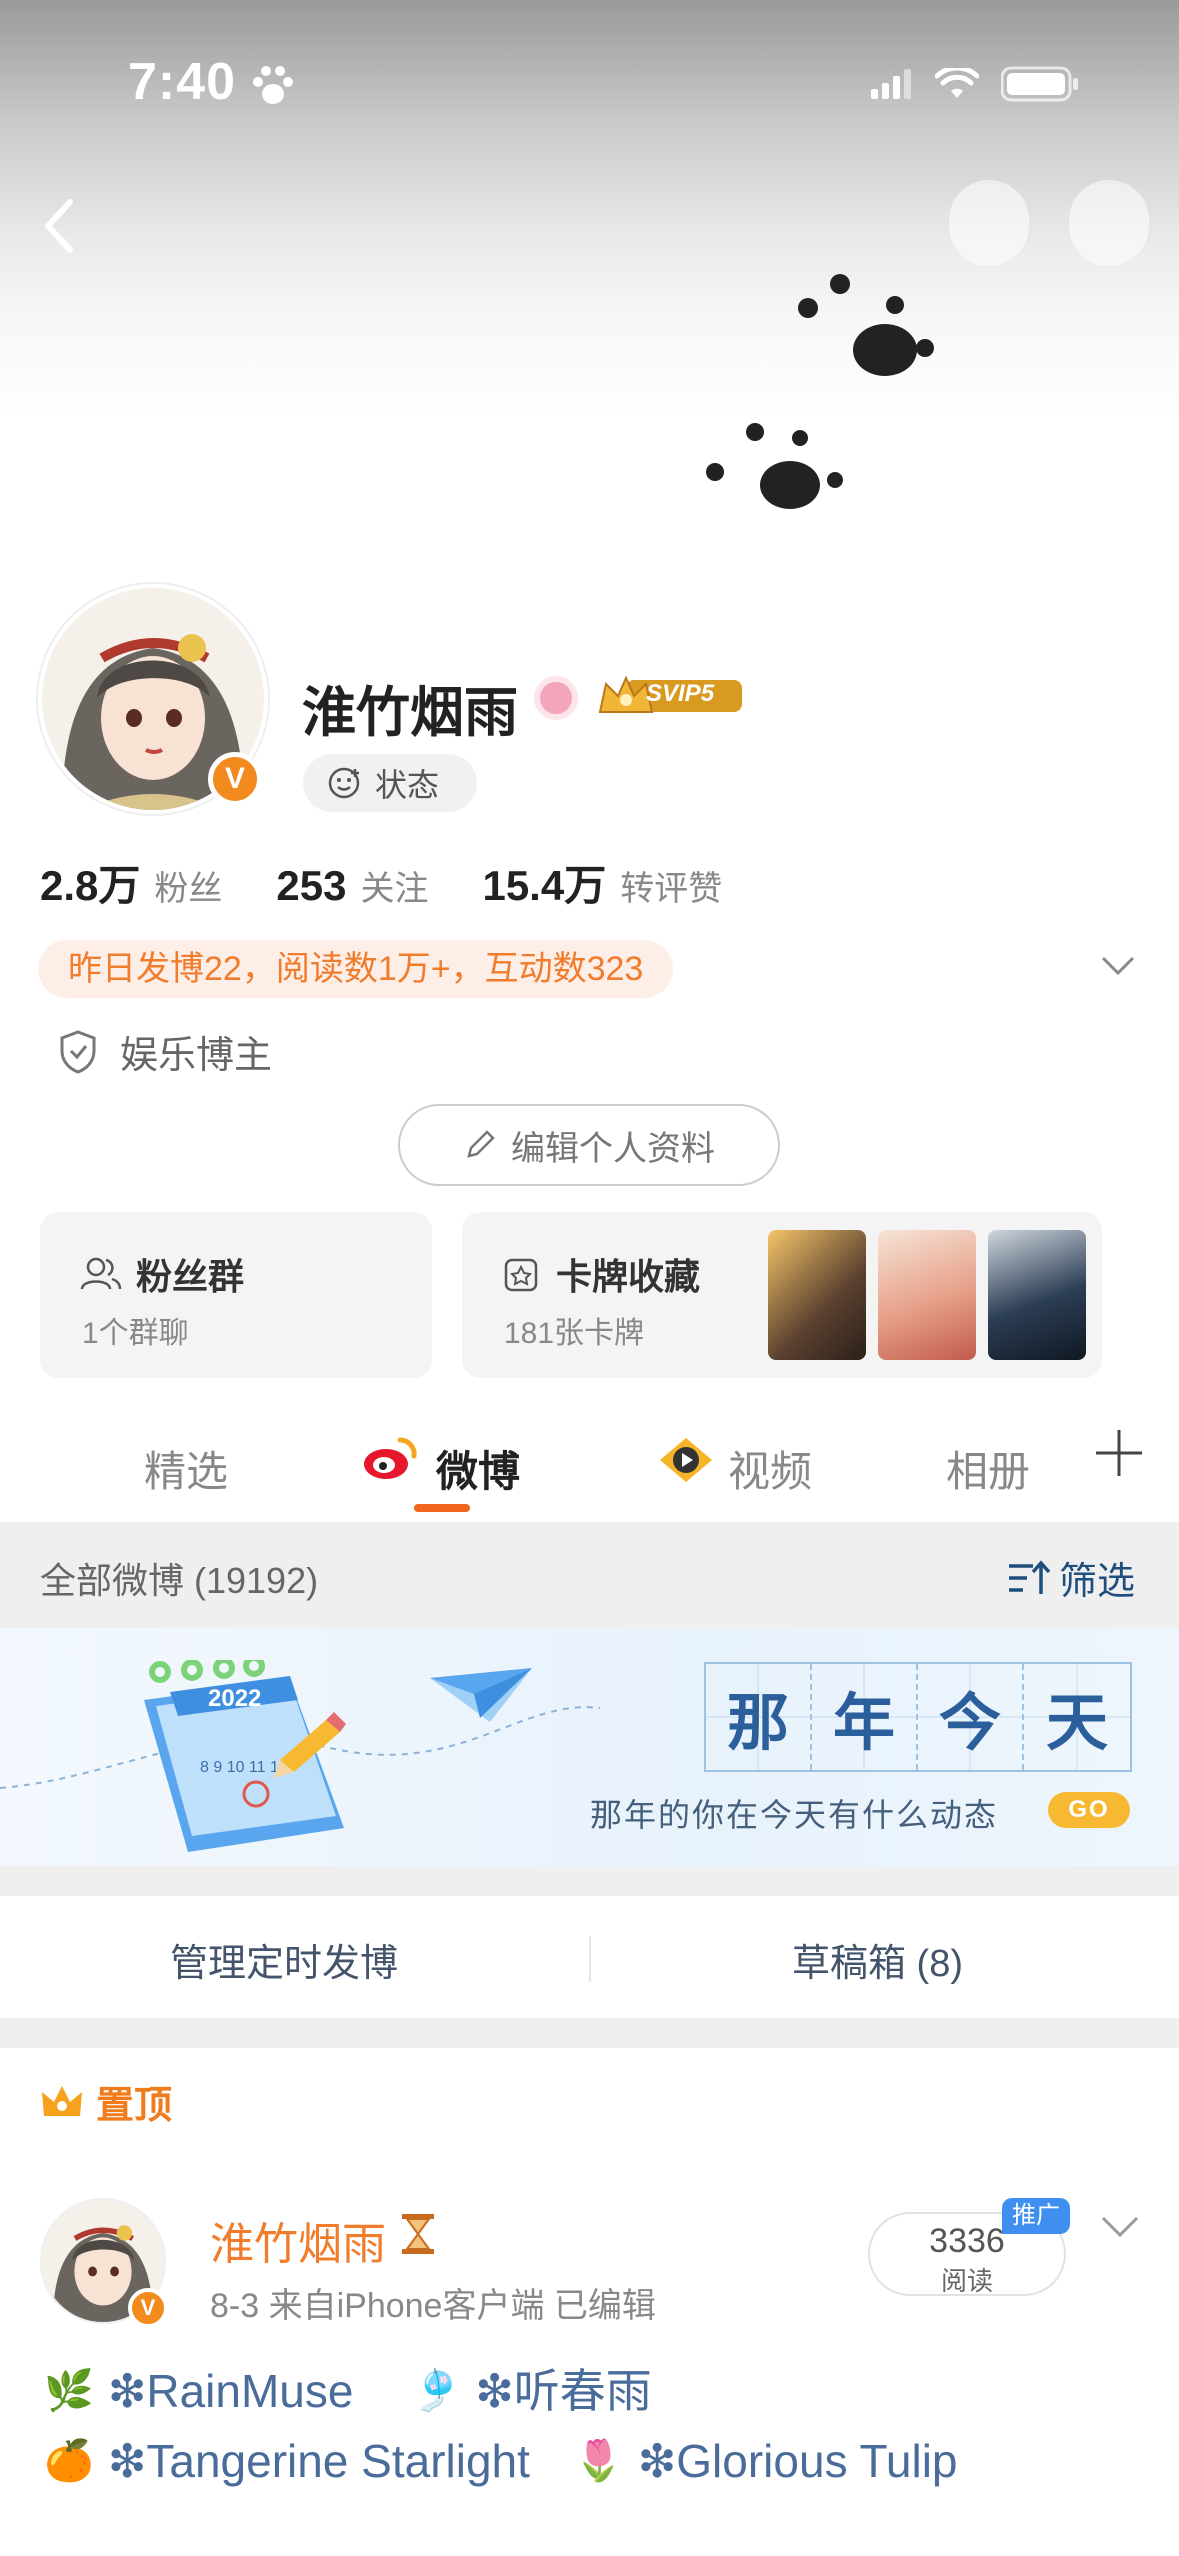 The width and height of the screenshot is (1179, 2556). Describe the element at coordinates (188, 889) in the screenshot. I see `stat-label: 粉丝` at that location.